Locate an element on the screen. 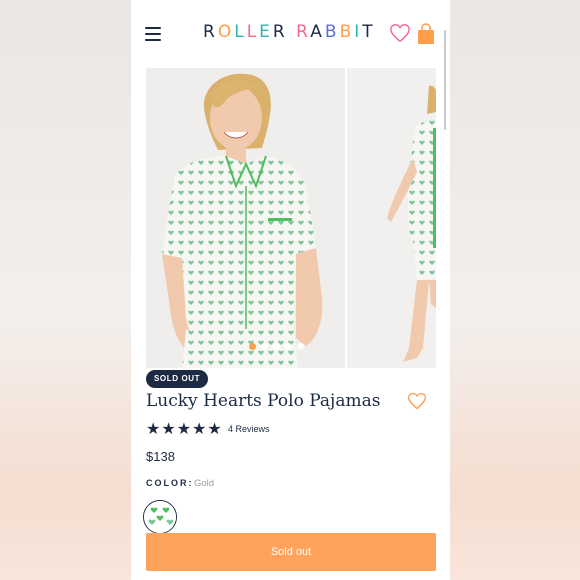 The width and height of the screenshot is (580, 580). site-header: ROLLER RABBIT is located at coordinates (290, 65).